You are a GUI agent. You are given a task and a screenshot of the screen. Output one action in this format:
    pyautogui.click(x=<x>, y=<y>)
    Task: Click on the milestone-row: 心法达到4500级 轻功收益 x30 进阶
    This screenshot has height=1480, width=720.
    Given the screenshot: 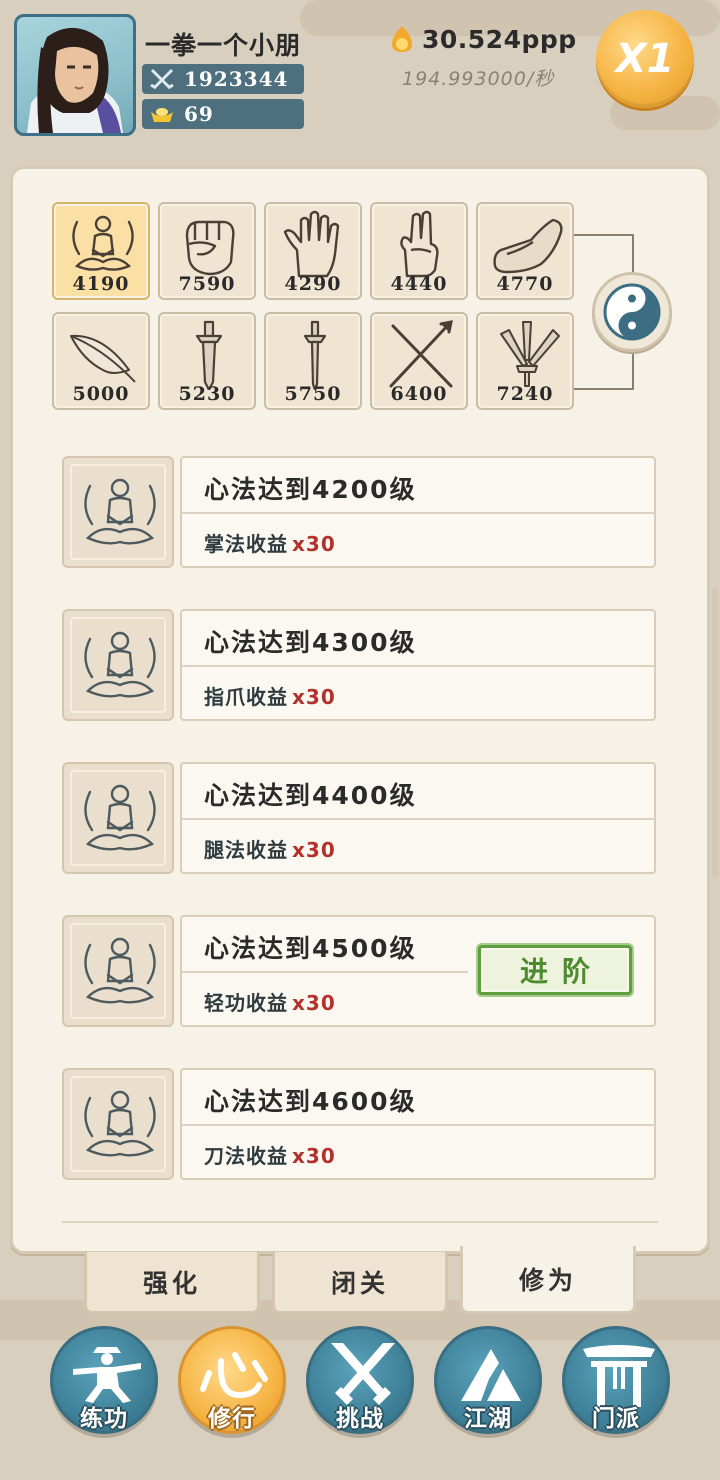 What is the action you would take?
    pyautogui.click(x=360, y=971)
    